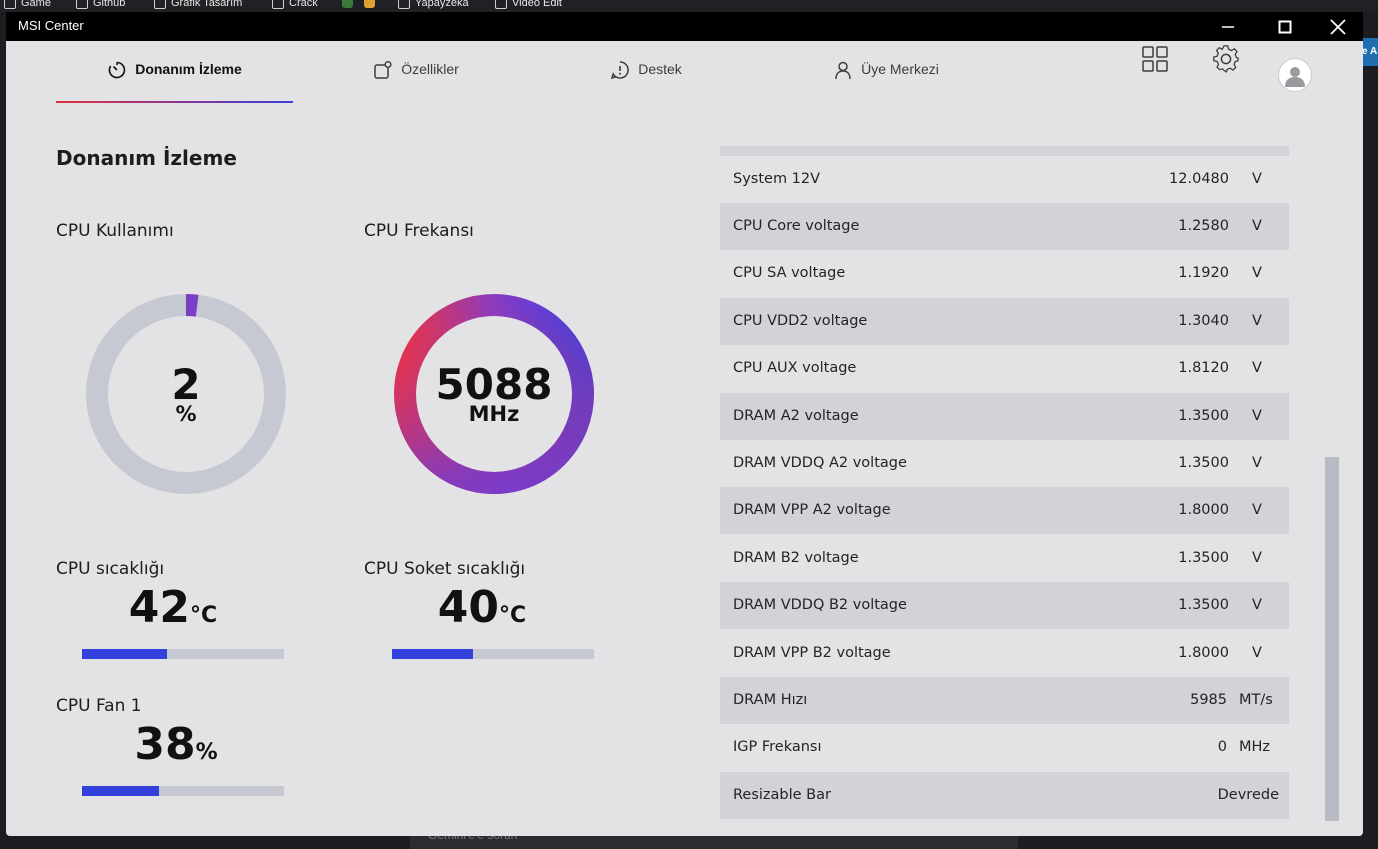  I want to click on table-row: DRAM VPP A2 voltage 1.8000 V, so click(1004, 510).